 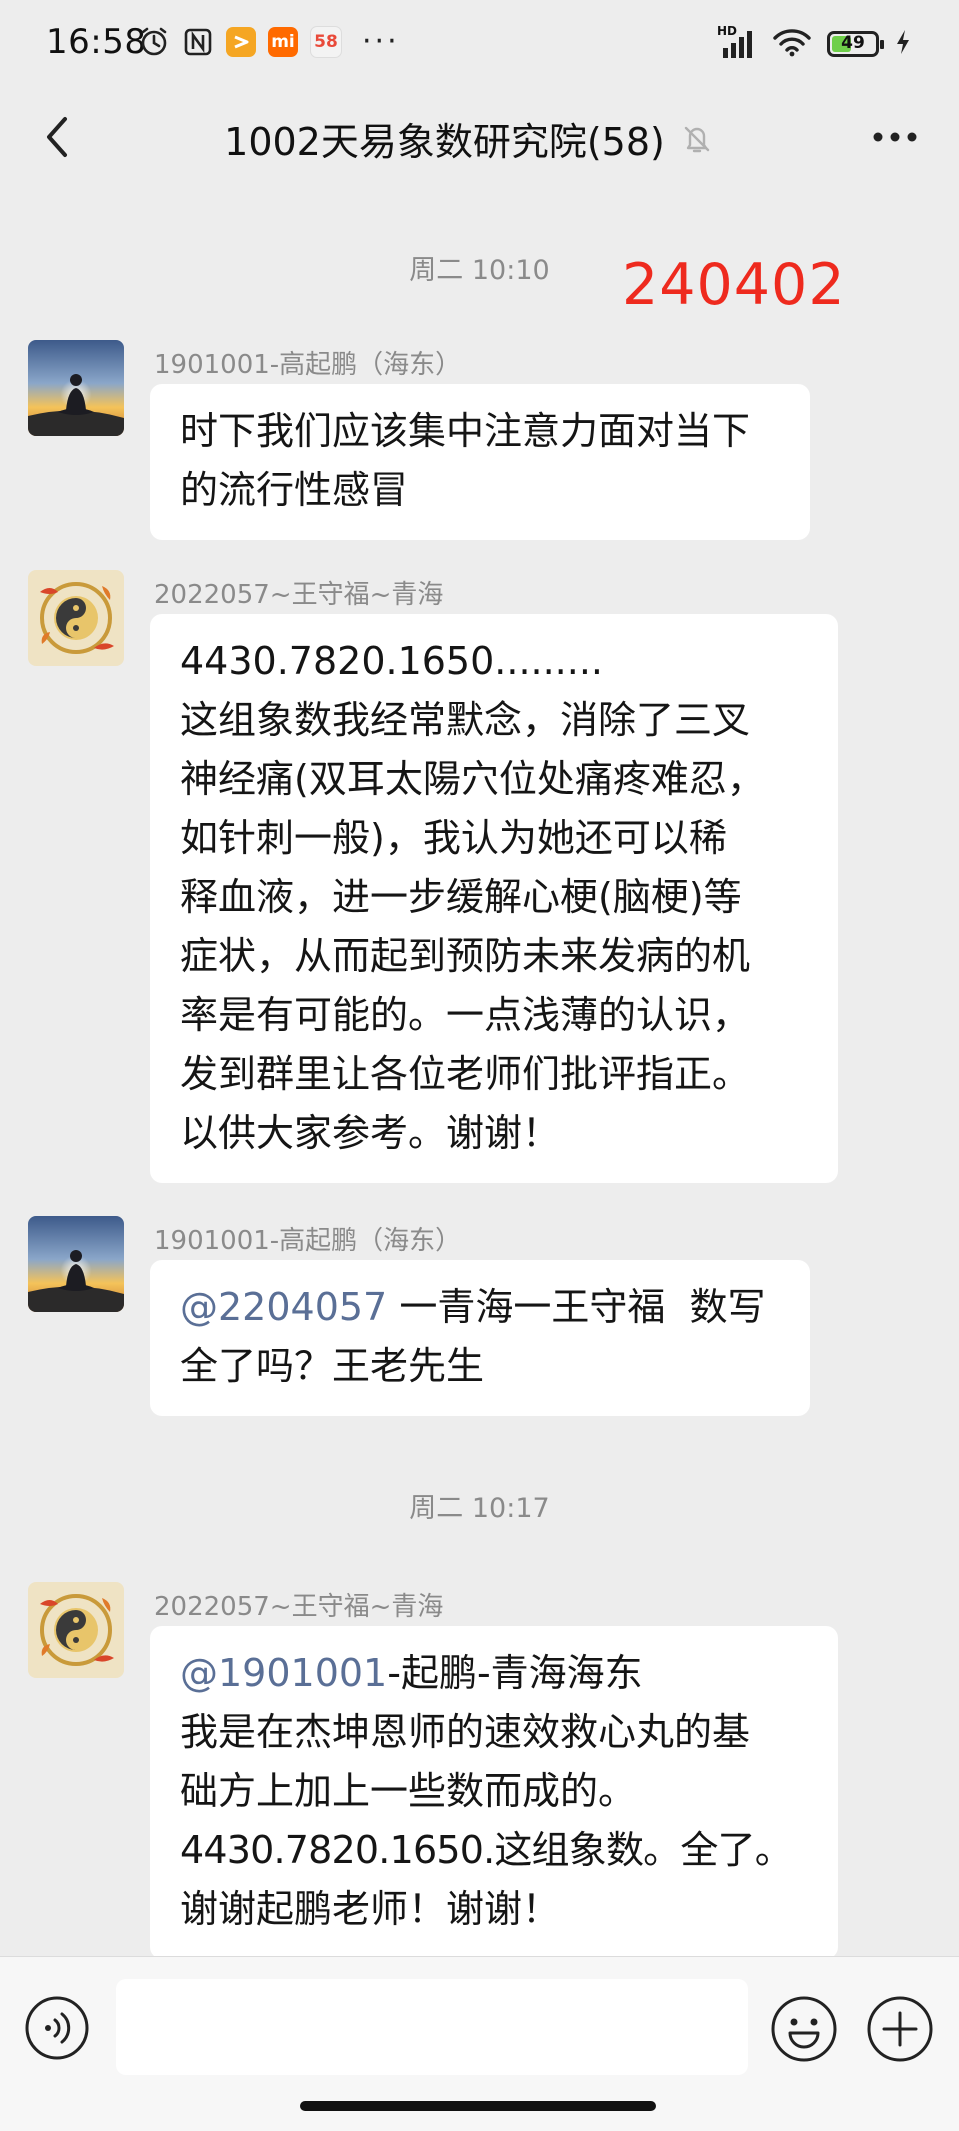 I want to click on home-indicator, so click(x=478, y=2106).